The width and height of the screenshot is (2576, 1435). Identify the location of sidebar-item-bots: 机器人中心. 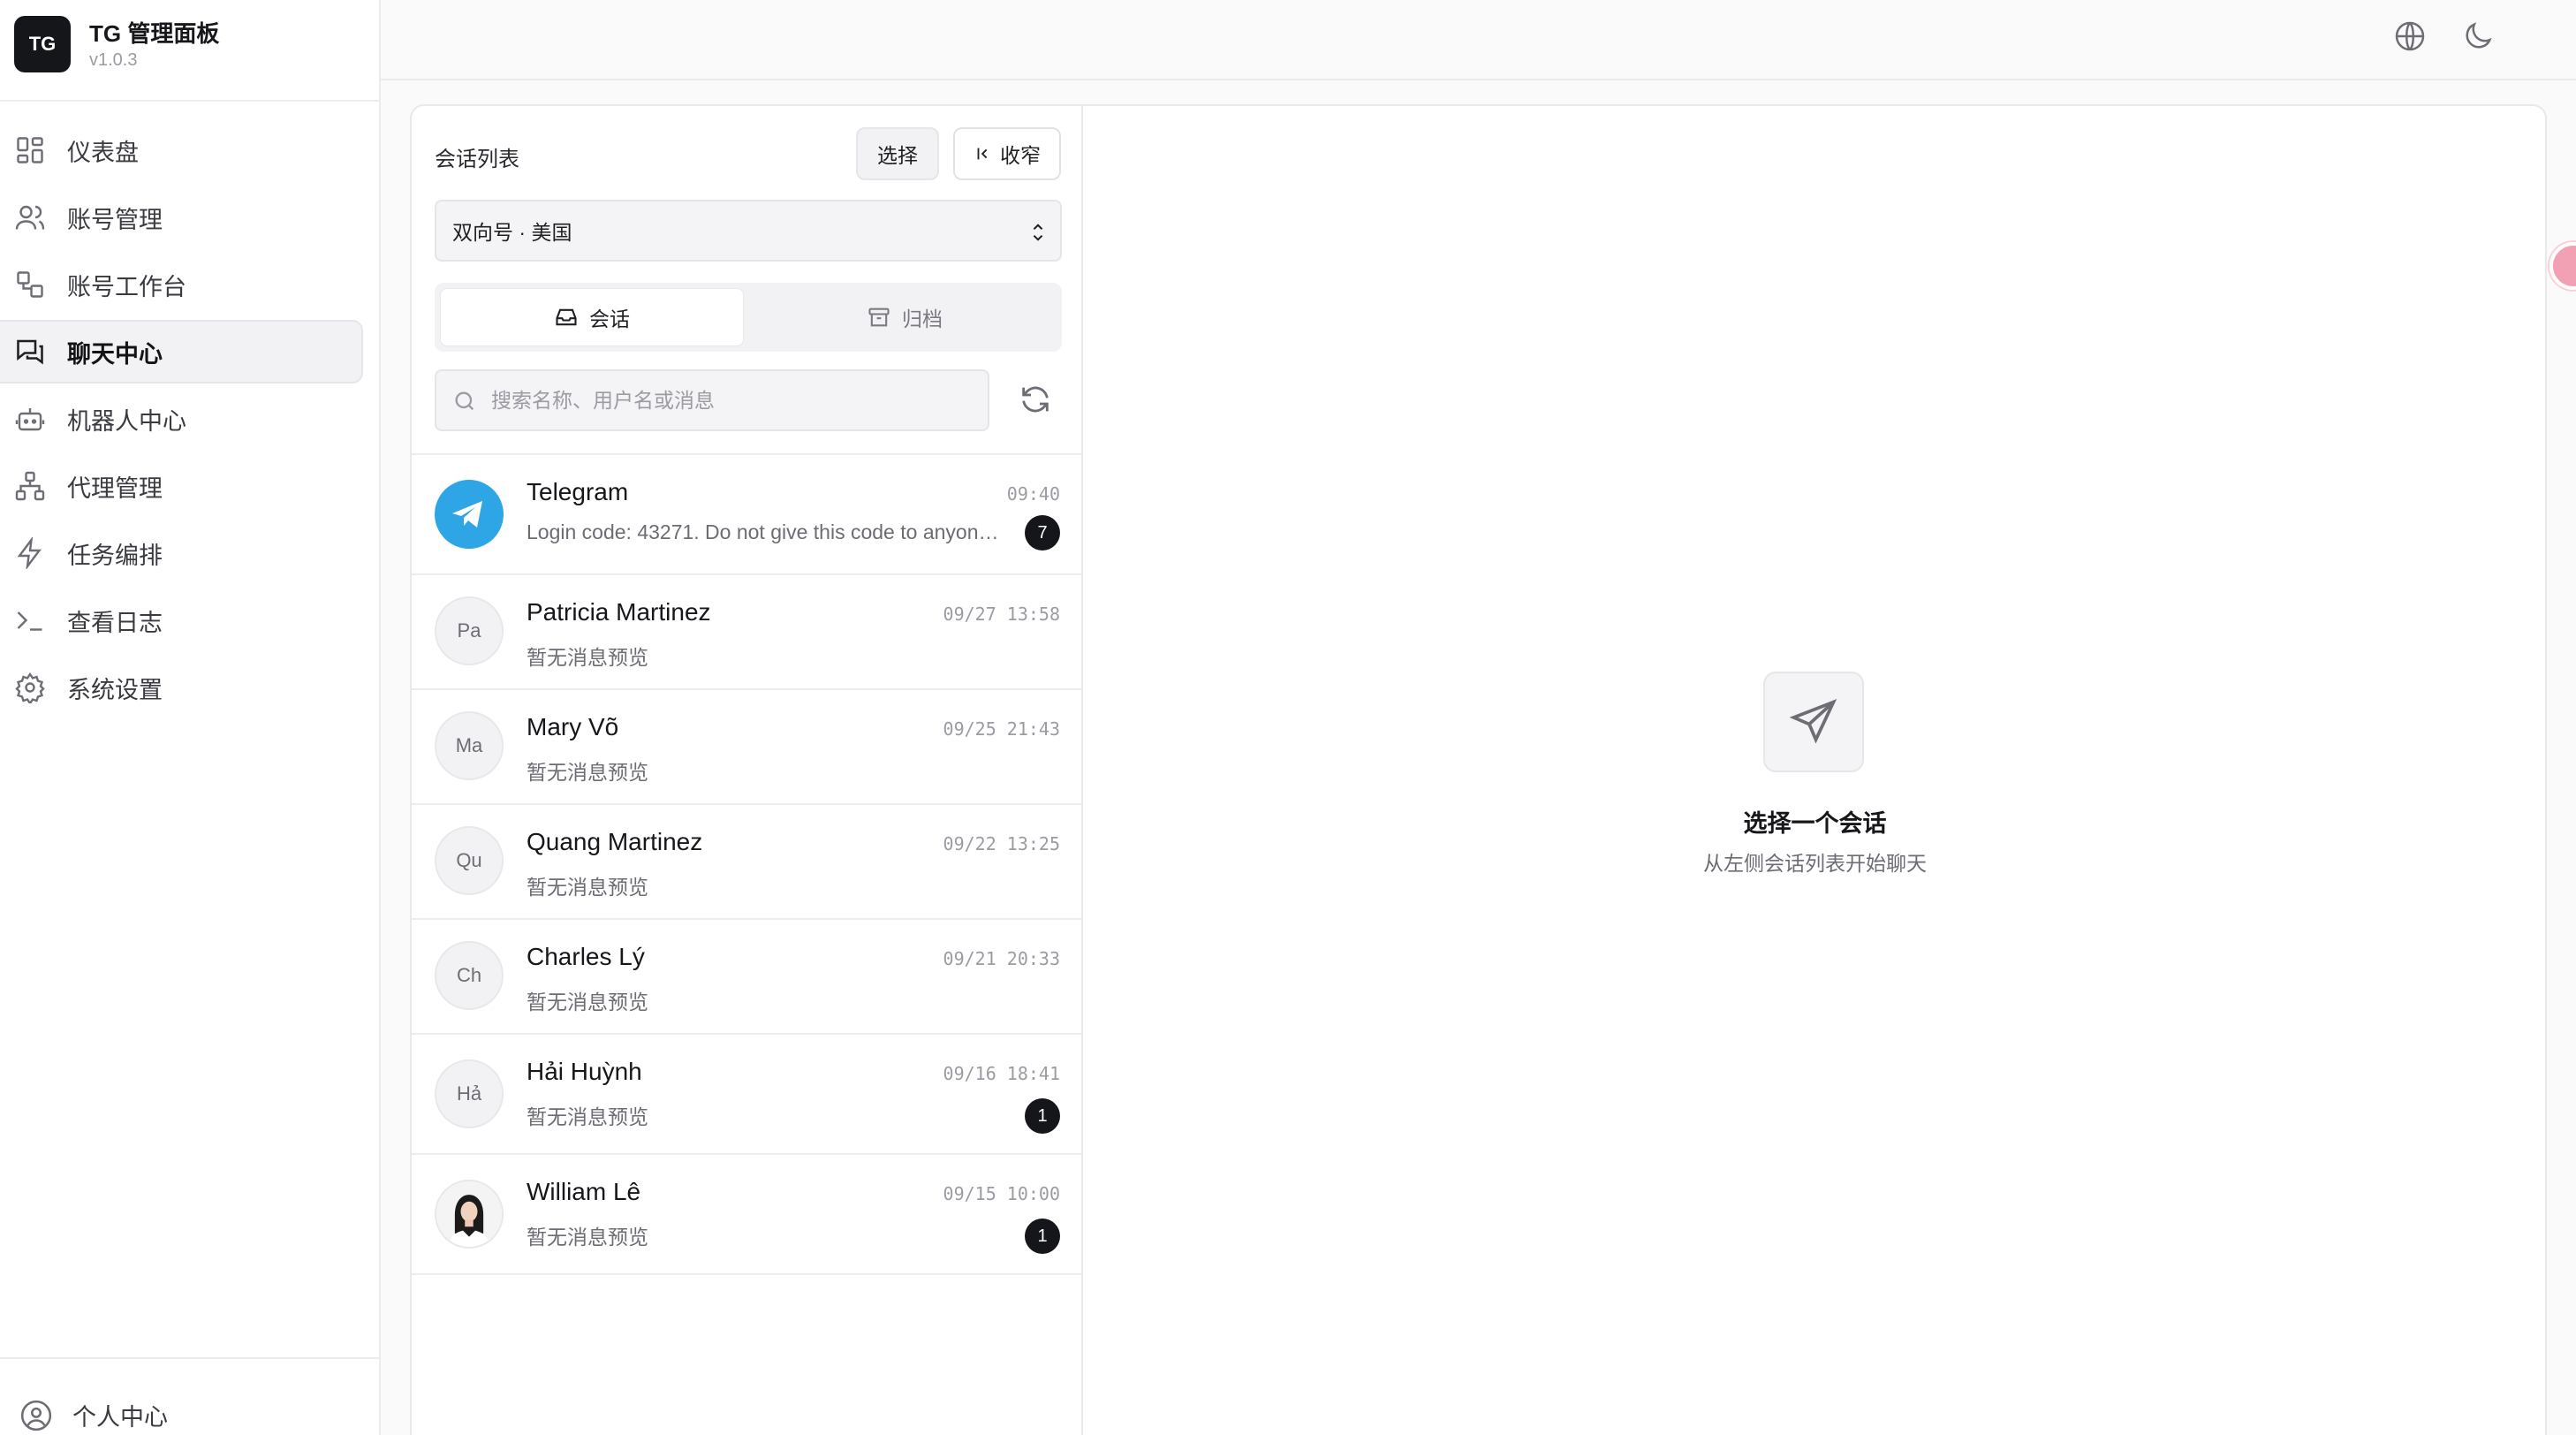
(181, 419).